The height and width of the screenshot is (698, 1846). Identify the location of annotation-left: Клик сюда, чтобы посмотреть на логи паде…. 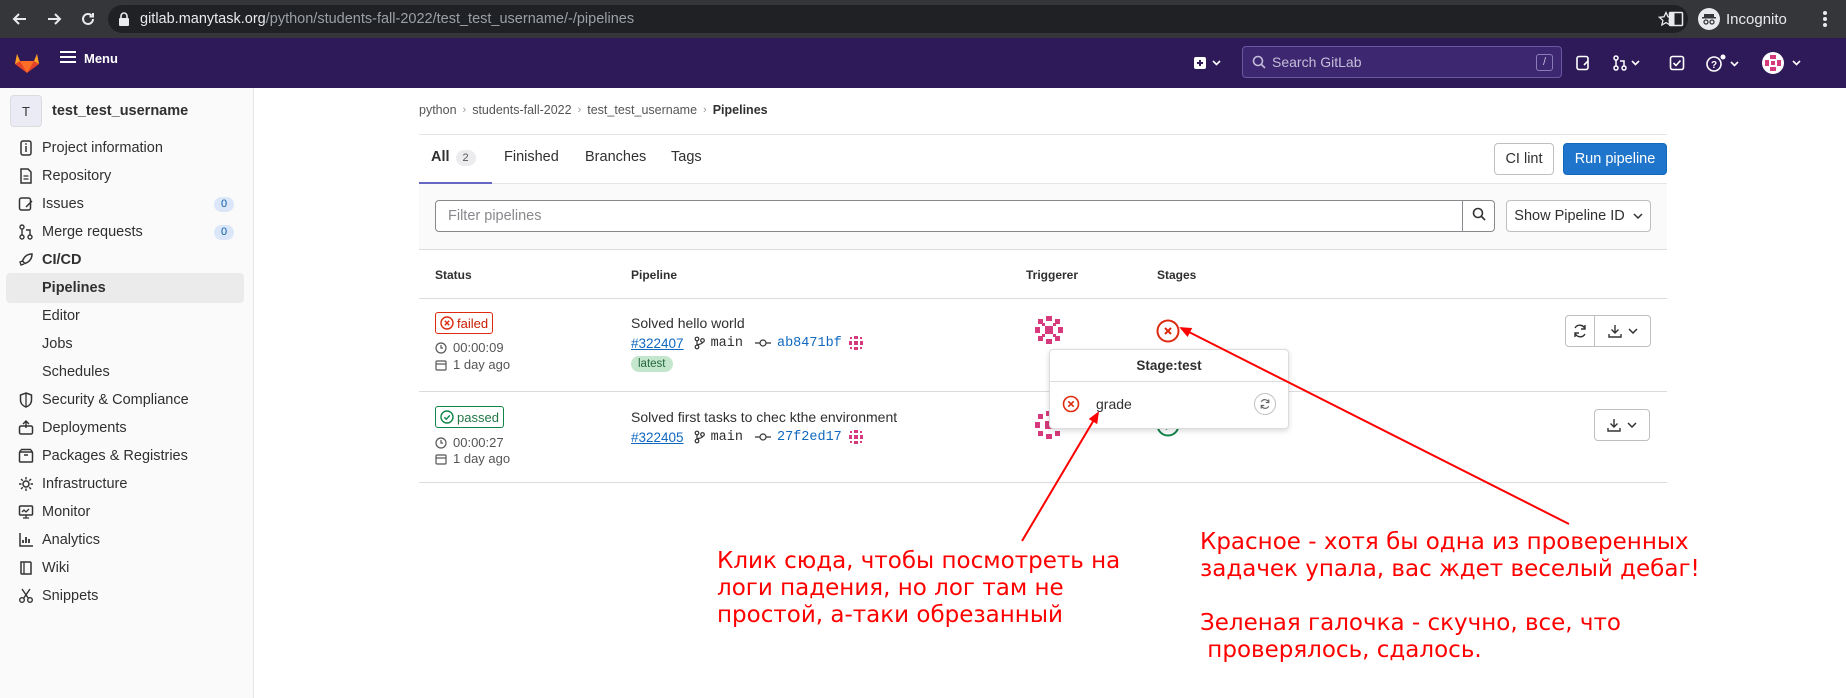
(918, 588).